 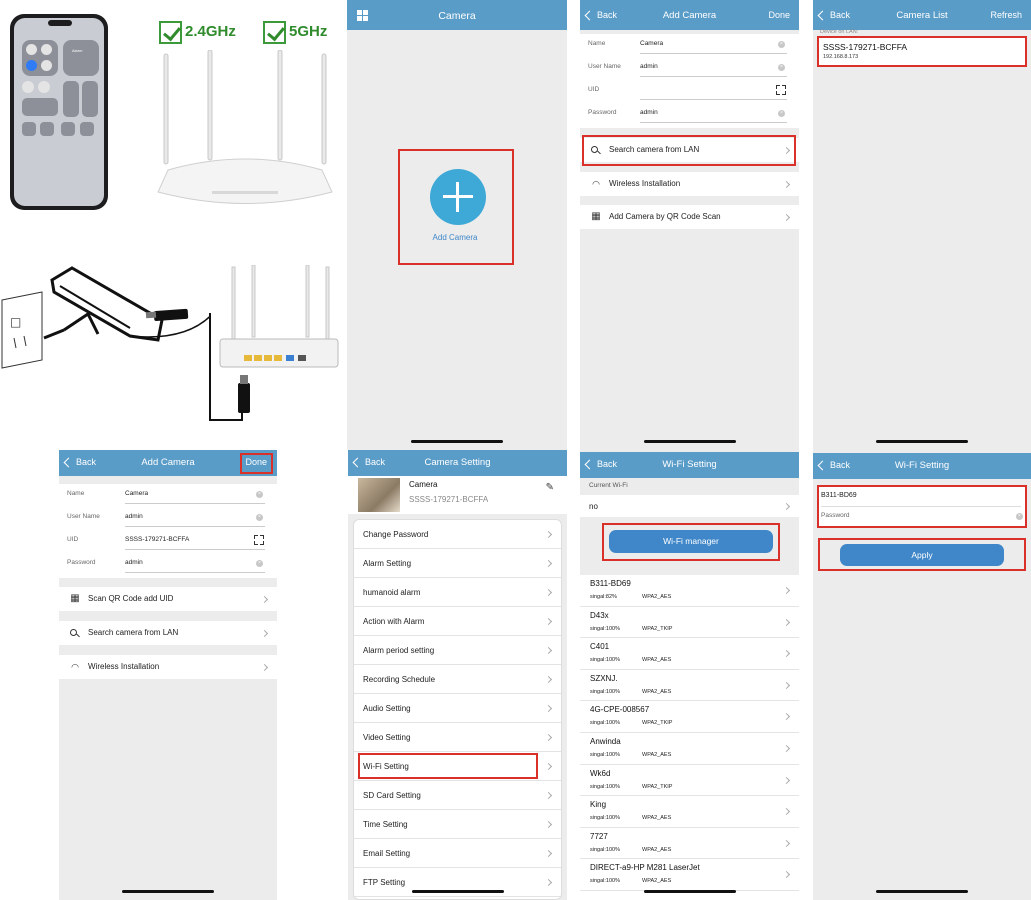 I want to click on current-wifi-label: Current Wi-Fi, so click(x=608, y=485).